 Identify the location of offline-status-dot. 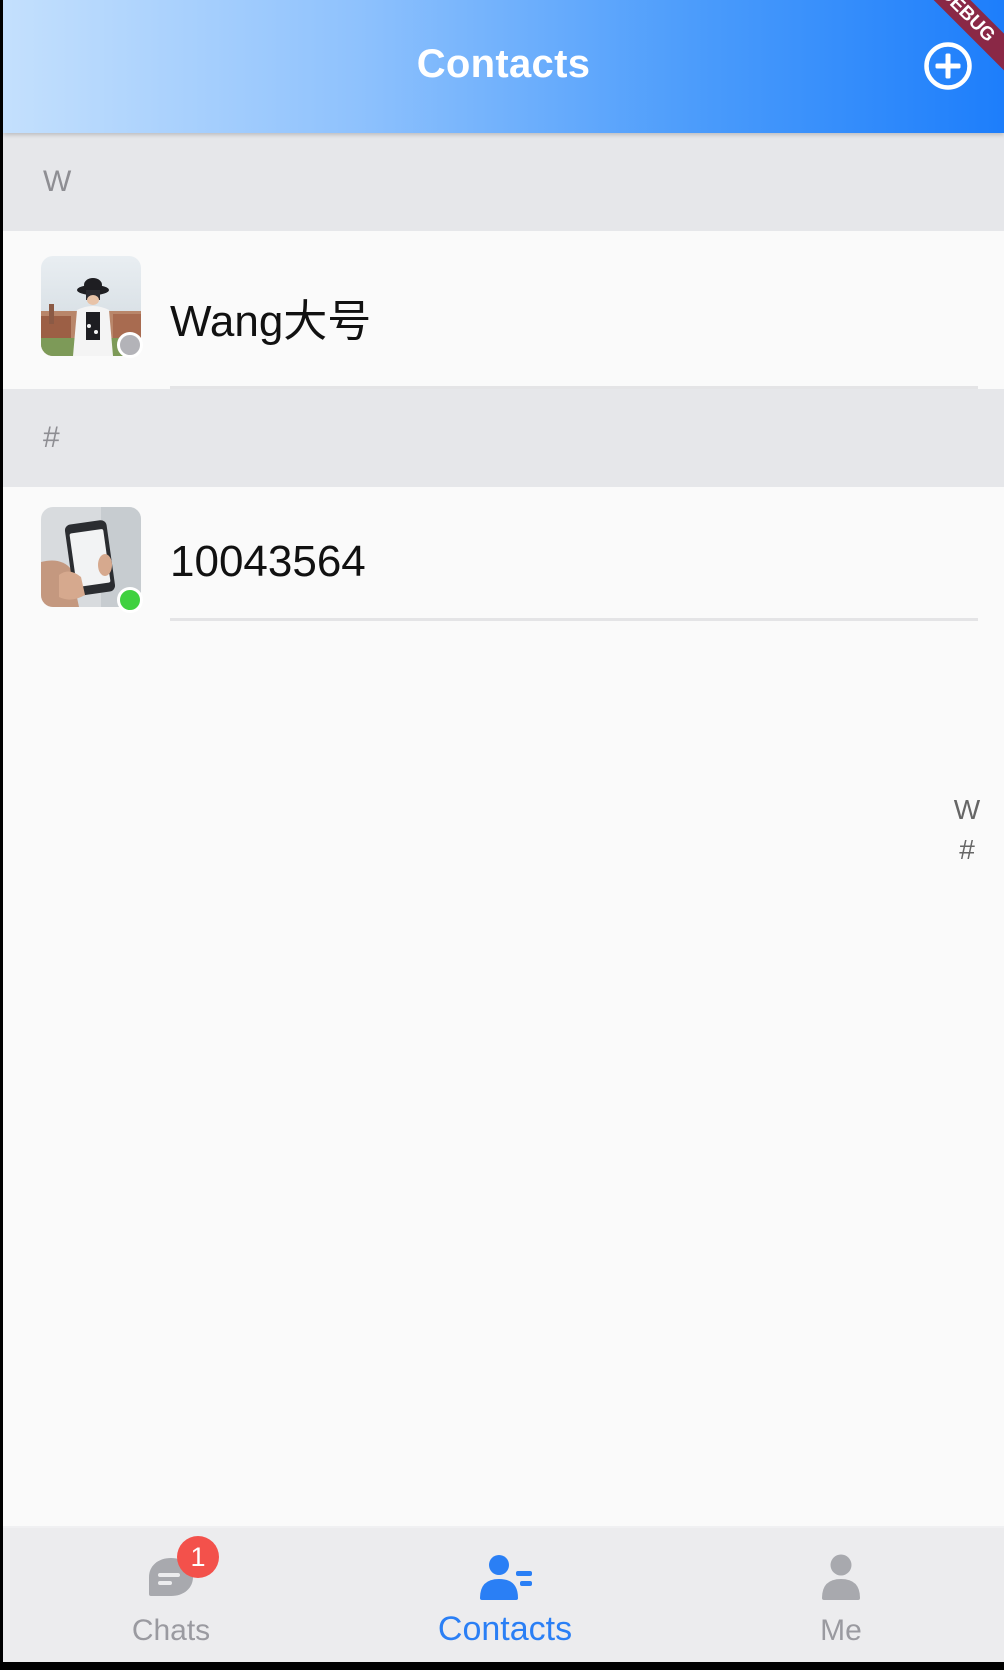
(130, 345).